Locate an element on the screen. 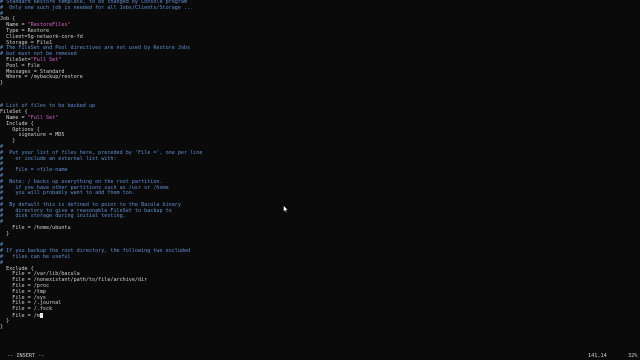 The height and width of the screenshot is (360, 640). code-token: # files can be useful is located at coordinates (35, 257).